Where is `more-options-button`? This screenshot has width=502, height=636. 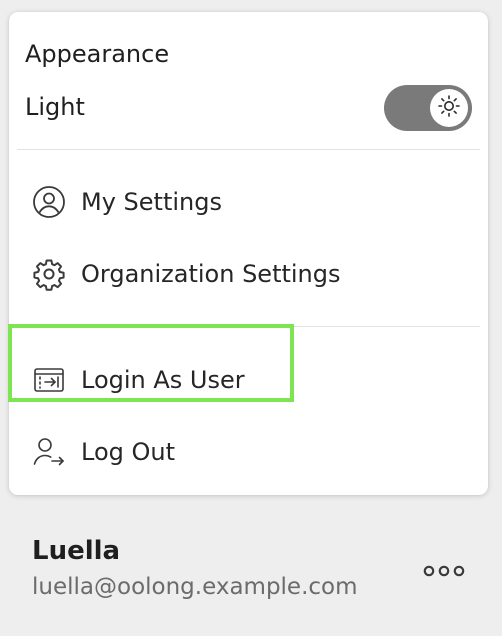 more-options-button is located at coordinates (444, 572).